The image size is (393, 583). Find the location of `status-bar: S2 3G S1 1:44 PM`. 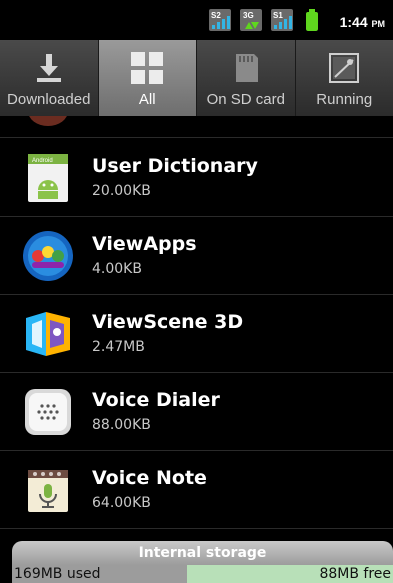

status-bar: S2 3G S1 1:44 PM is located at coordinates (196, 20).